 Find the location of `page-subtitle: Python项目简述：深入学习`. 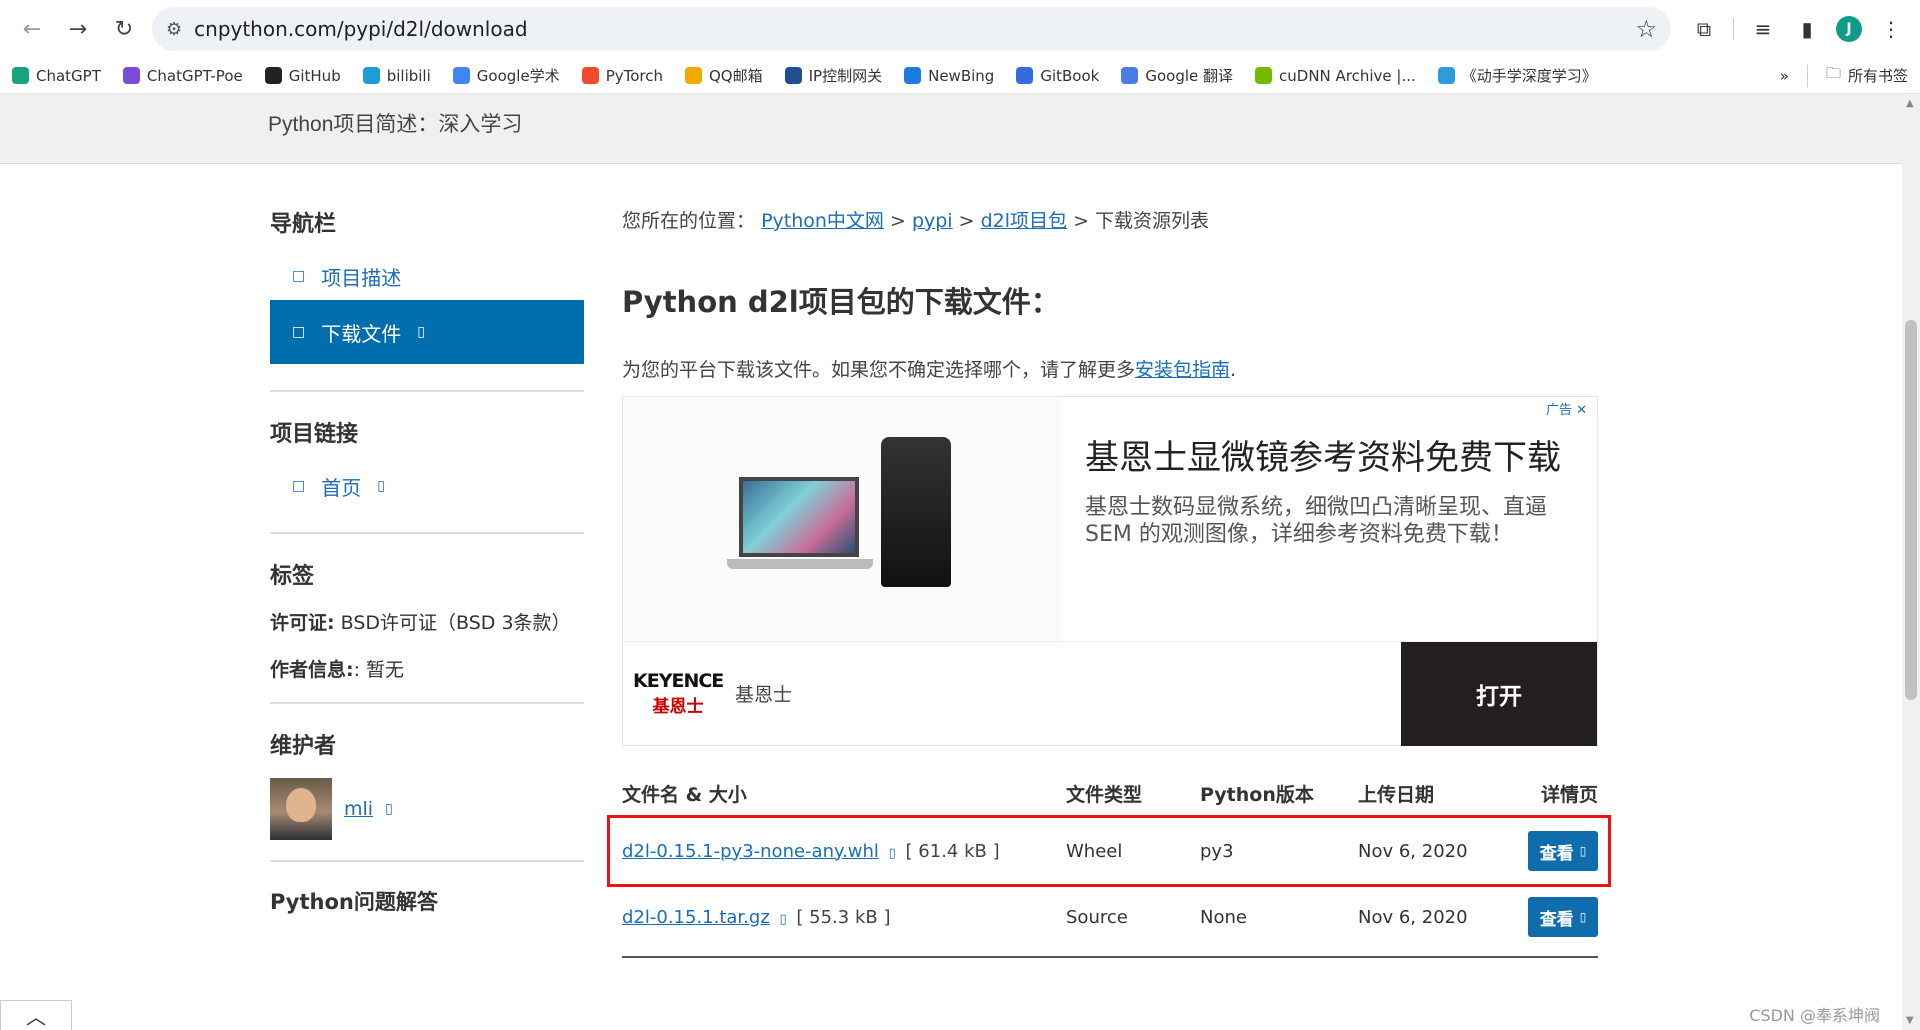

page-subtitle: Python项目简述：深入学习 is located at coordinates (395, 124).